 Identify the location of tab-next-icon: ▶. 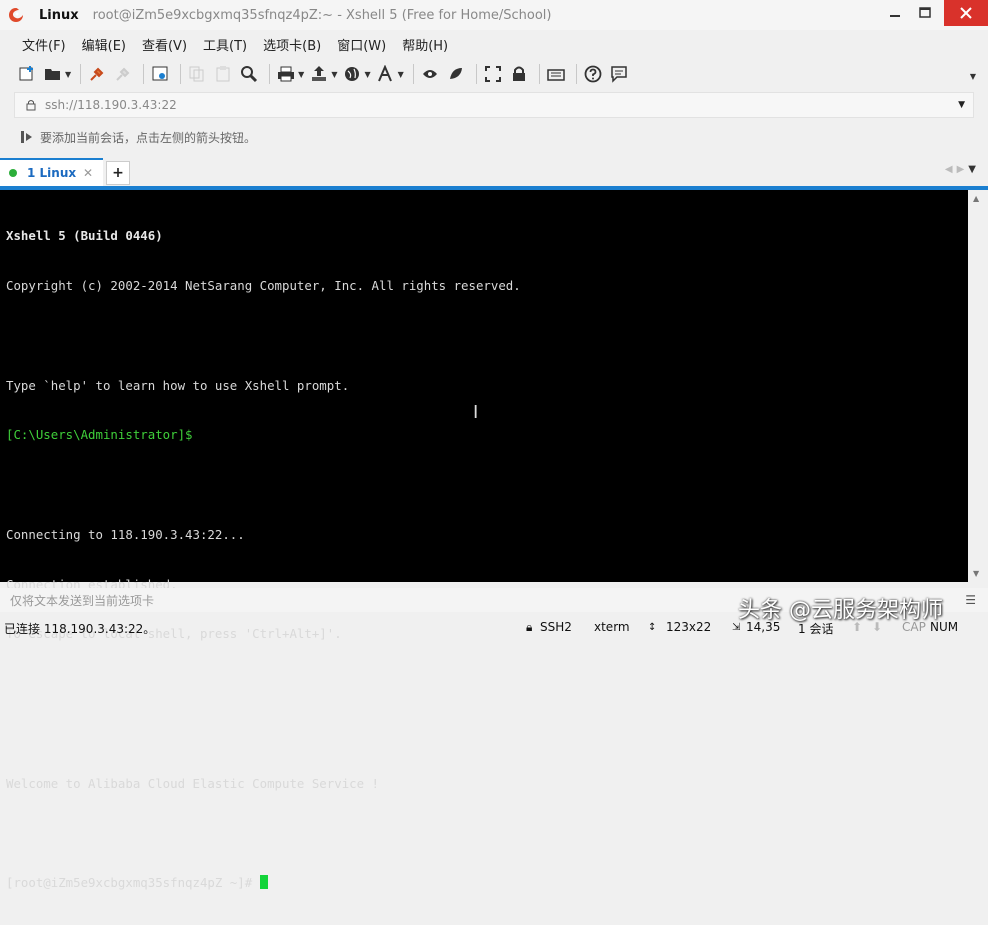
(963, 169).